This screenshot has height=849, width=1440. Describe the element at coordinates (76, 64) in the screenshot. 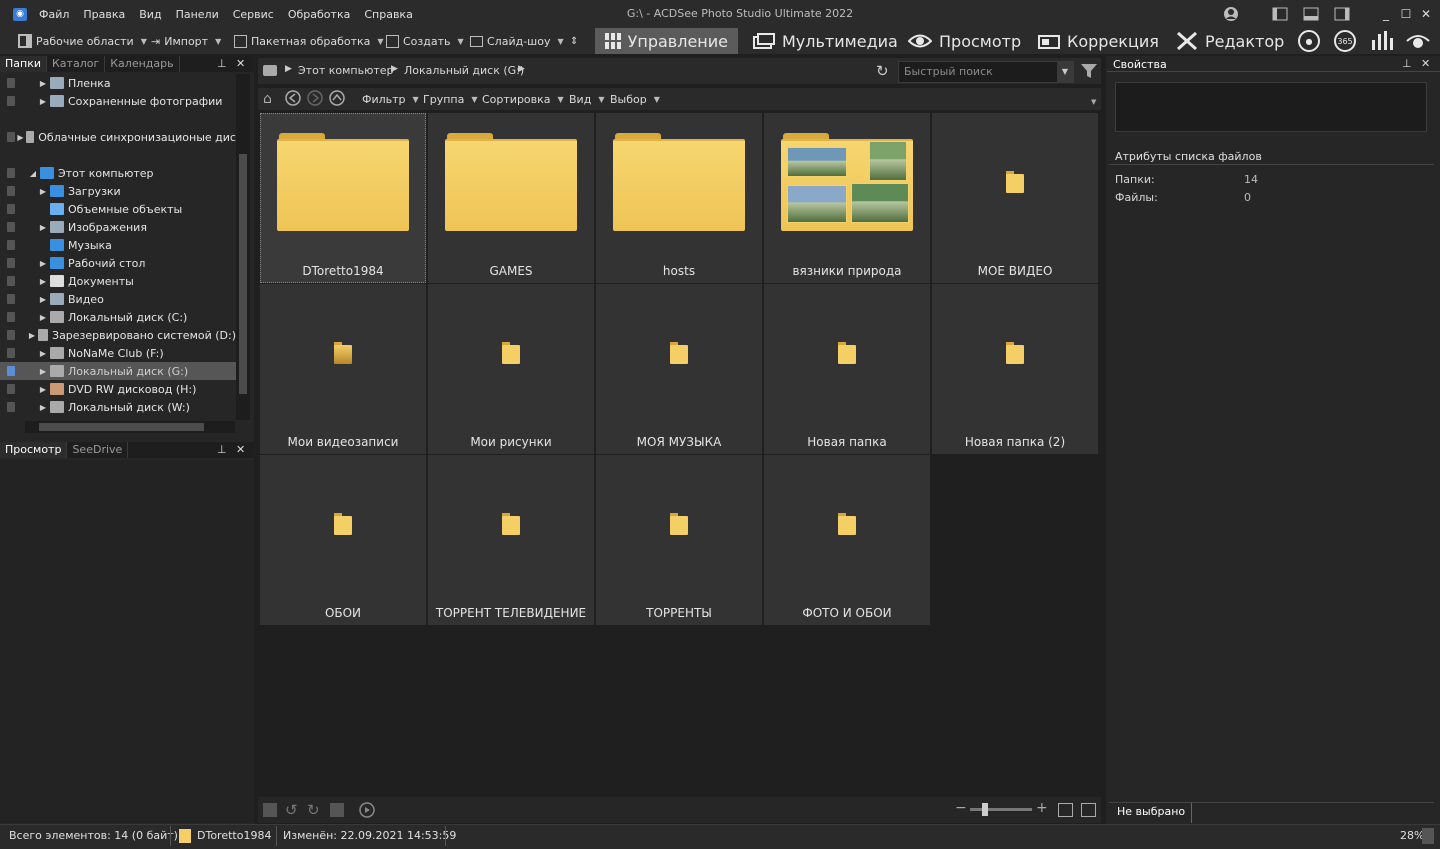

I see `tab-catalog: Каталог` at that location.